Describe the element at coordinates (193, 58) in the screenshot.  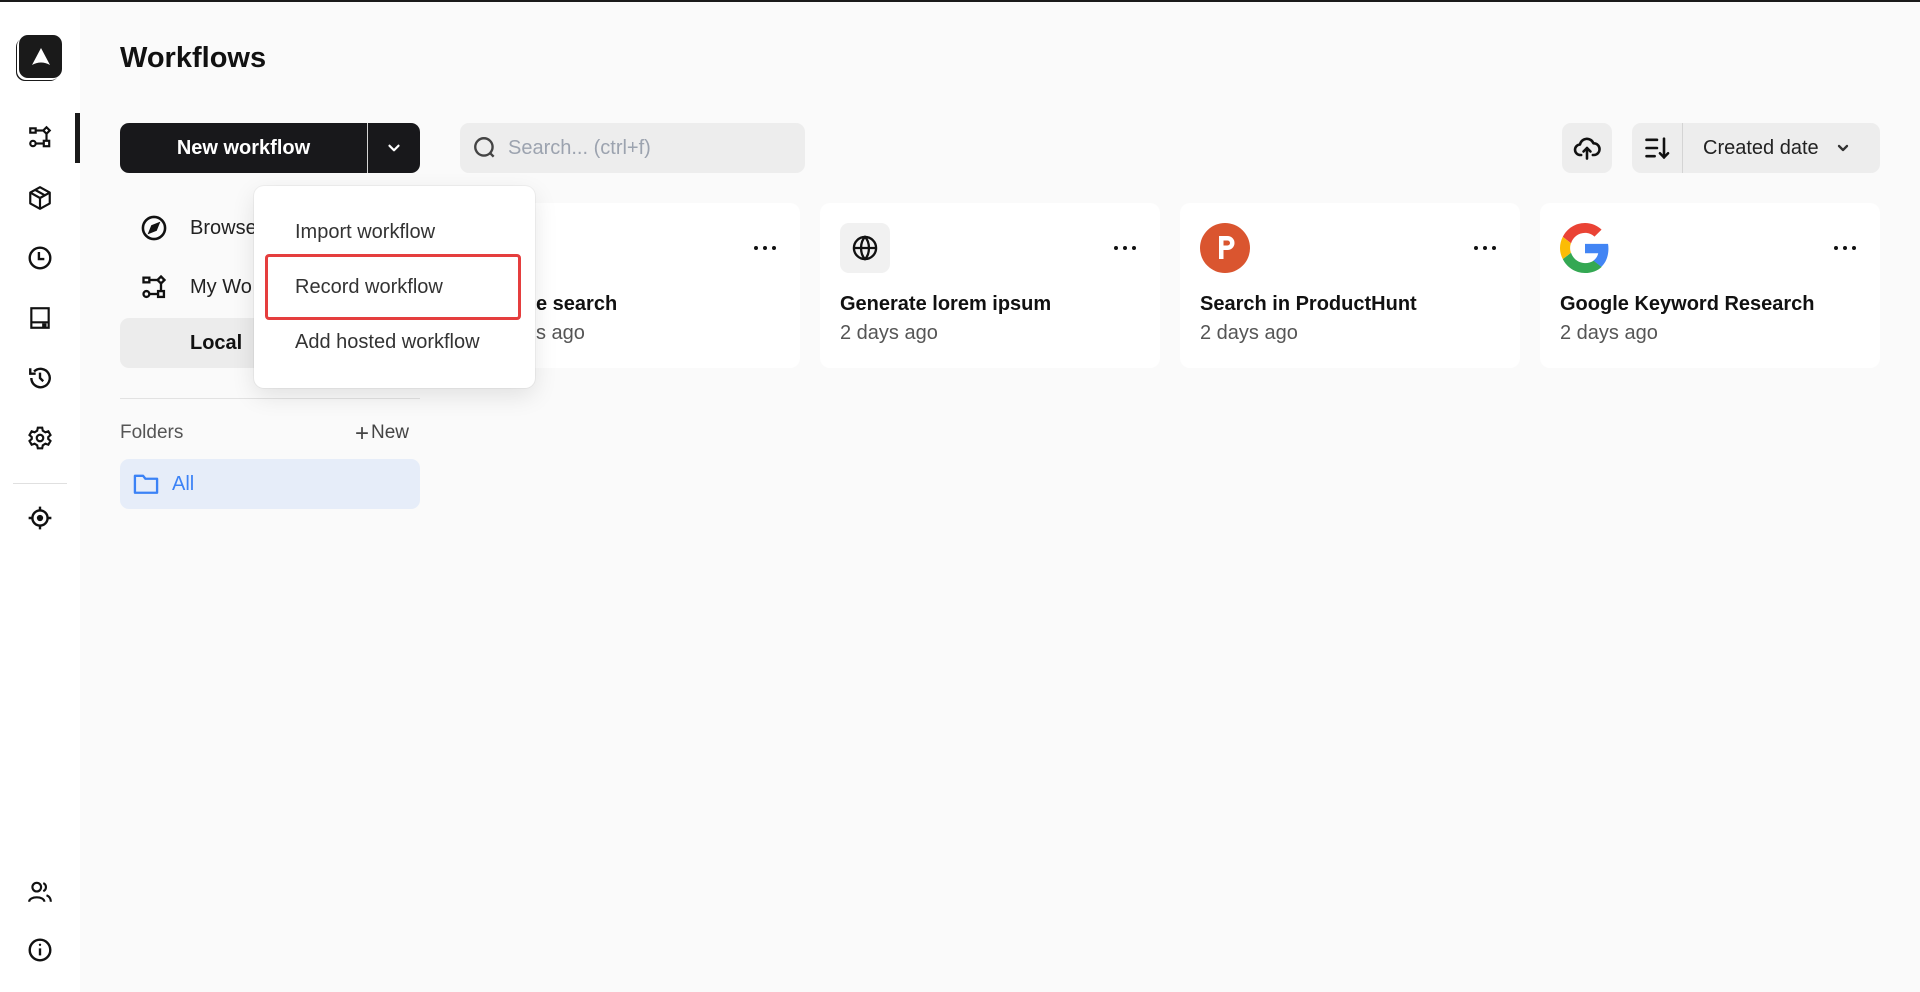
I see `page-title: Workflows` at that location.